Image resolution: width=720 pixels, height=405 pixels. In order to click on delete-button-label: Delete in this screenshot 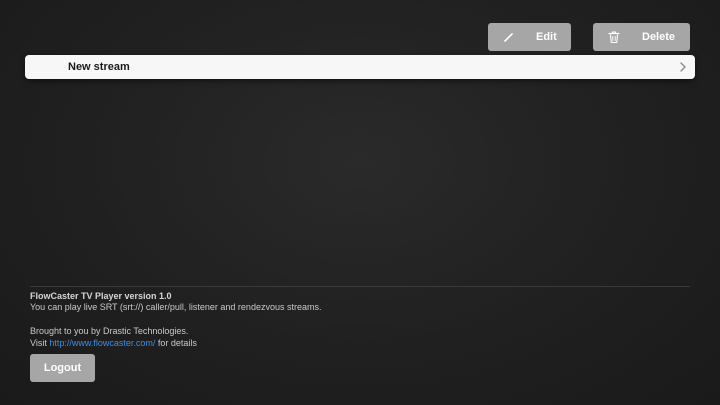, I will do `click(659, 37)`.